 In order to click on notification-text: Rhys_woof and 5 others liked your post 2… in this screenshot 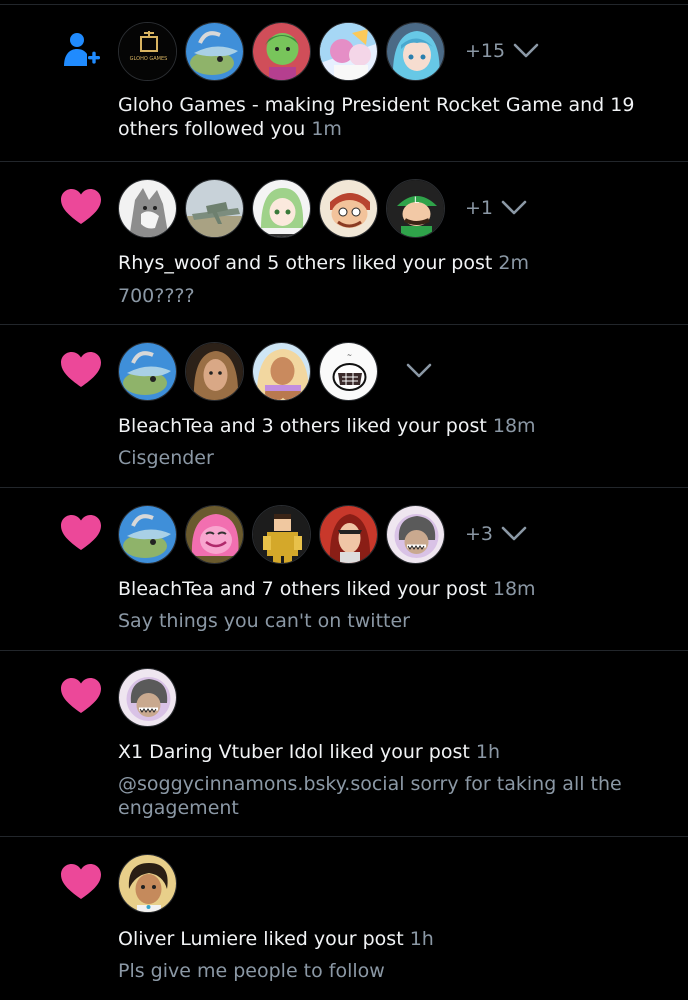, I will do `click(388, 263)`.